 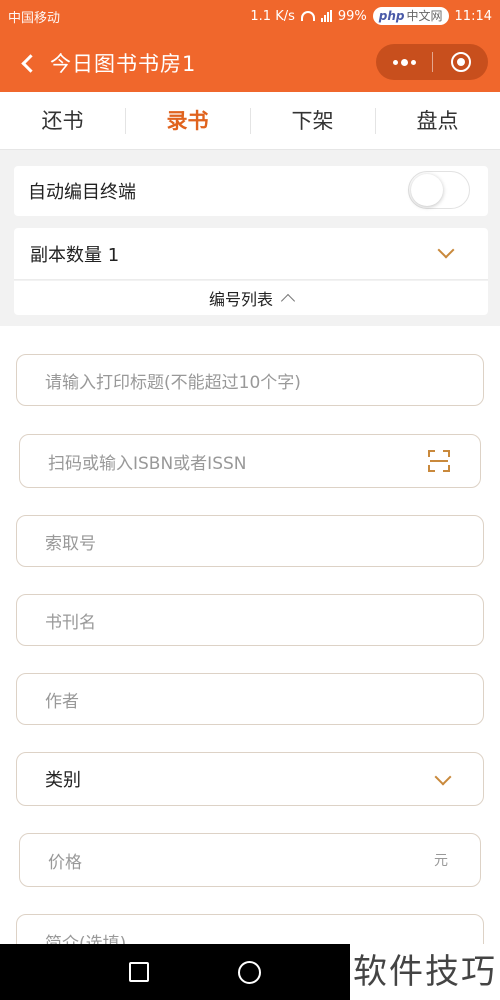 I want to click on scan-icon, so click(x=439, y=461).